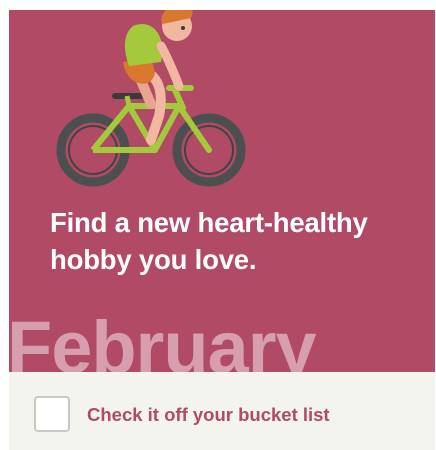  What do you see at coordinates (52, 414) in the screenshot?
I see `bucket-list-checkbox` at bounding box center [52, 414].